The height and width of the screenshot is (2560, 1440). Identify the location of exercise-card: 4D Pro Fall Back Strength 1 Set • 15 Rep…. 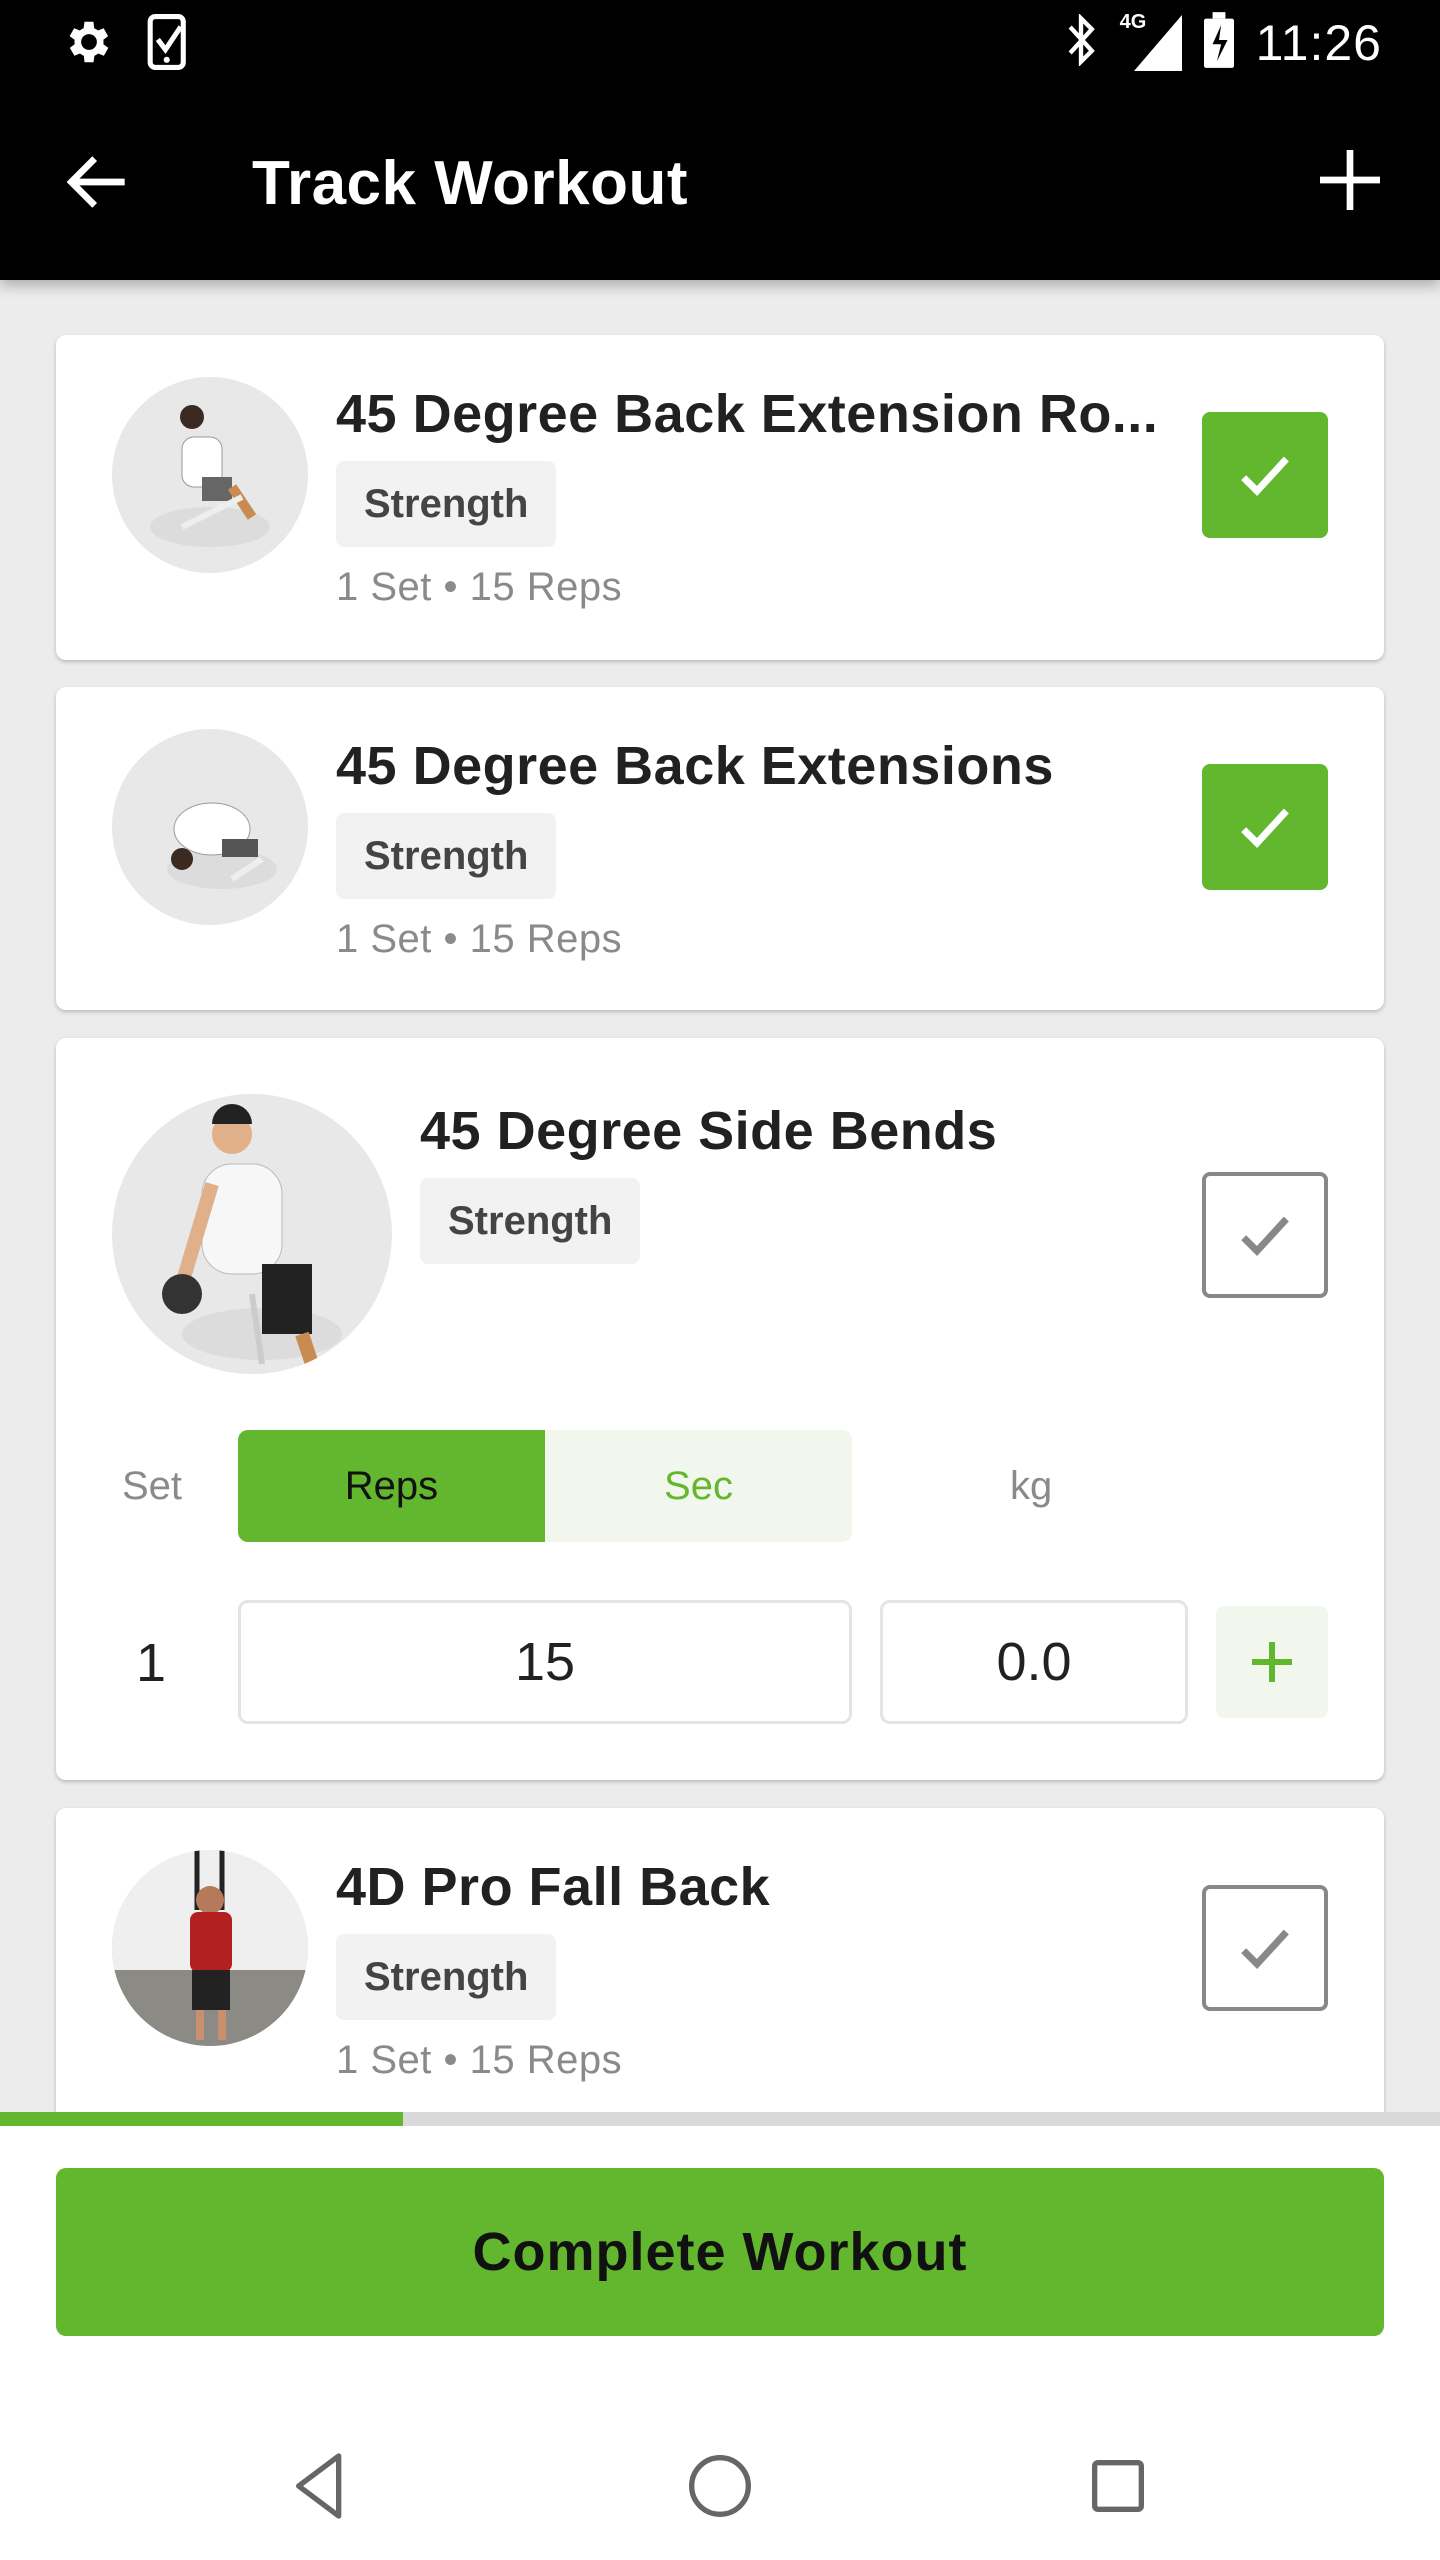
(720, 1960).